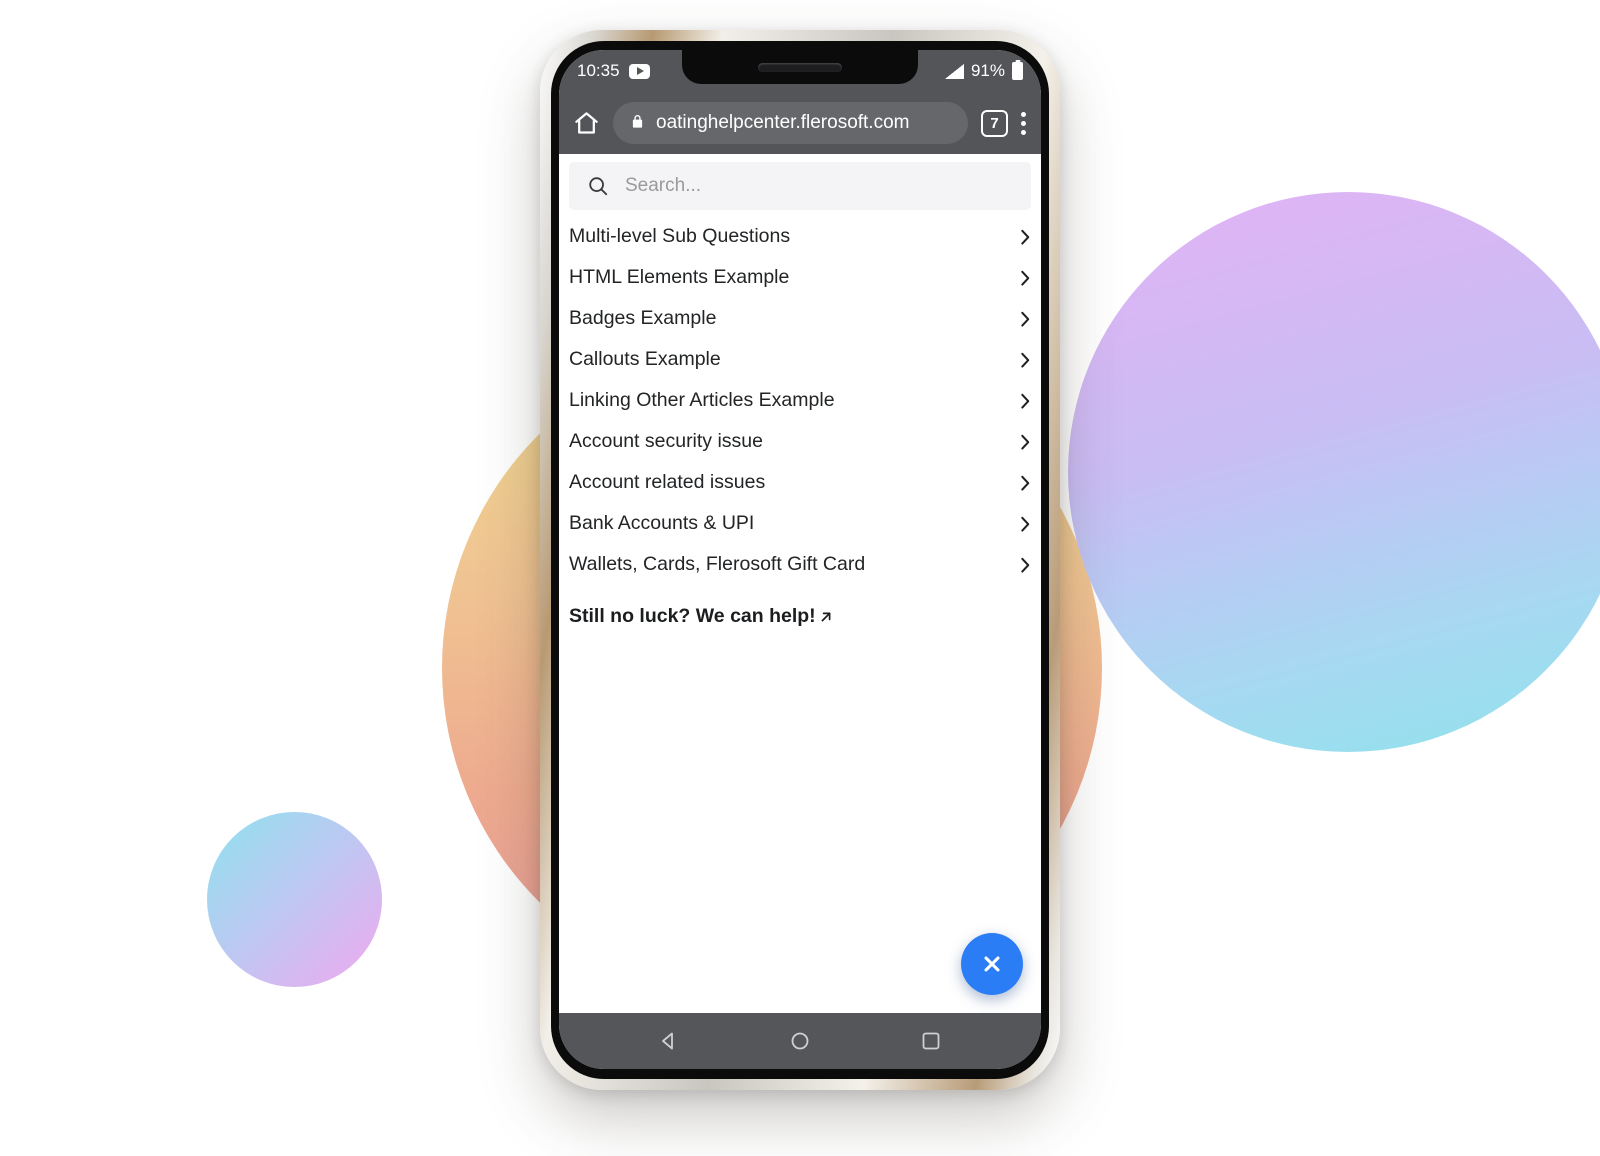  I want to click on list-item-label: HTML Elements Example, so click(679, 277).